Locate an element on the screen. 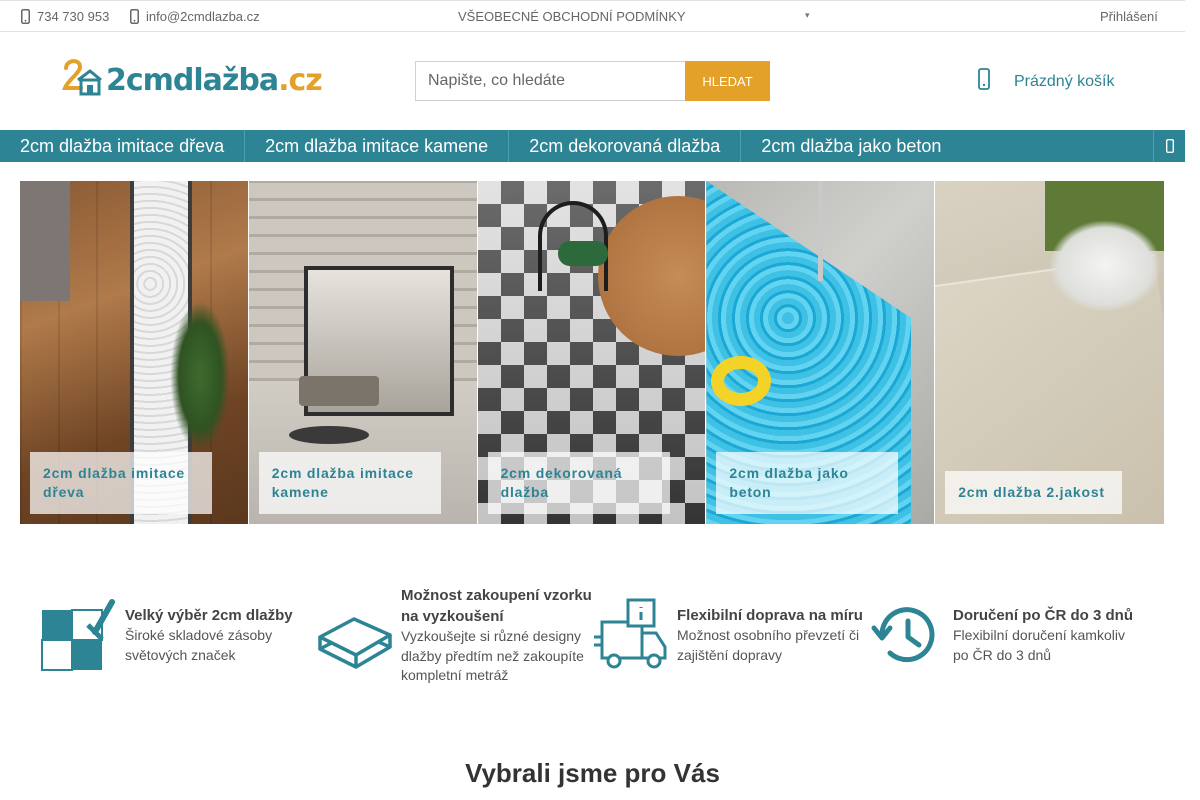  category-card-concrete: 2cm dlažba jako beton is located at coordinates (821, 352).